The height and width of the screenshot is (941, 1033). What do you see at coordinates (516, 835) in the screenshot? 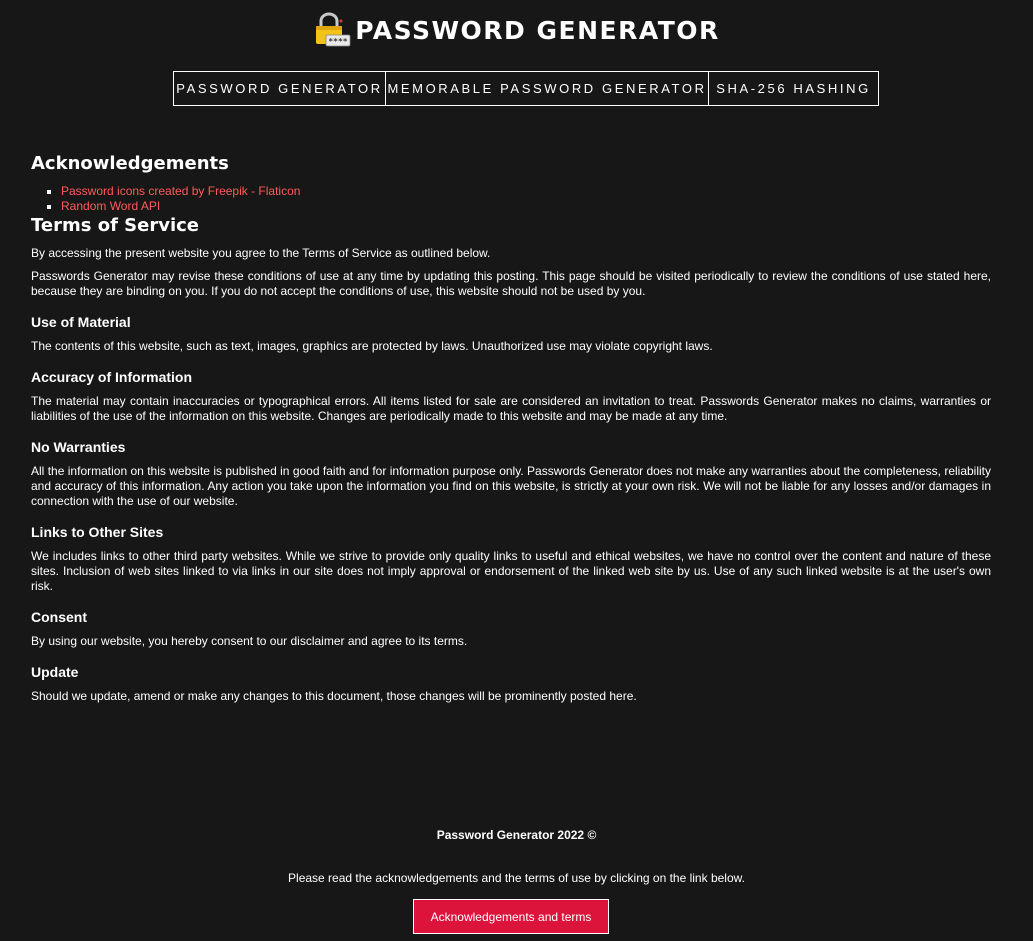
I see `copyright: Password Generator 2022 ©` at bounding box center [516, 835].